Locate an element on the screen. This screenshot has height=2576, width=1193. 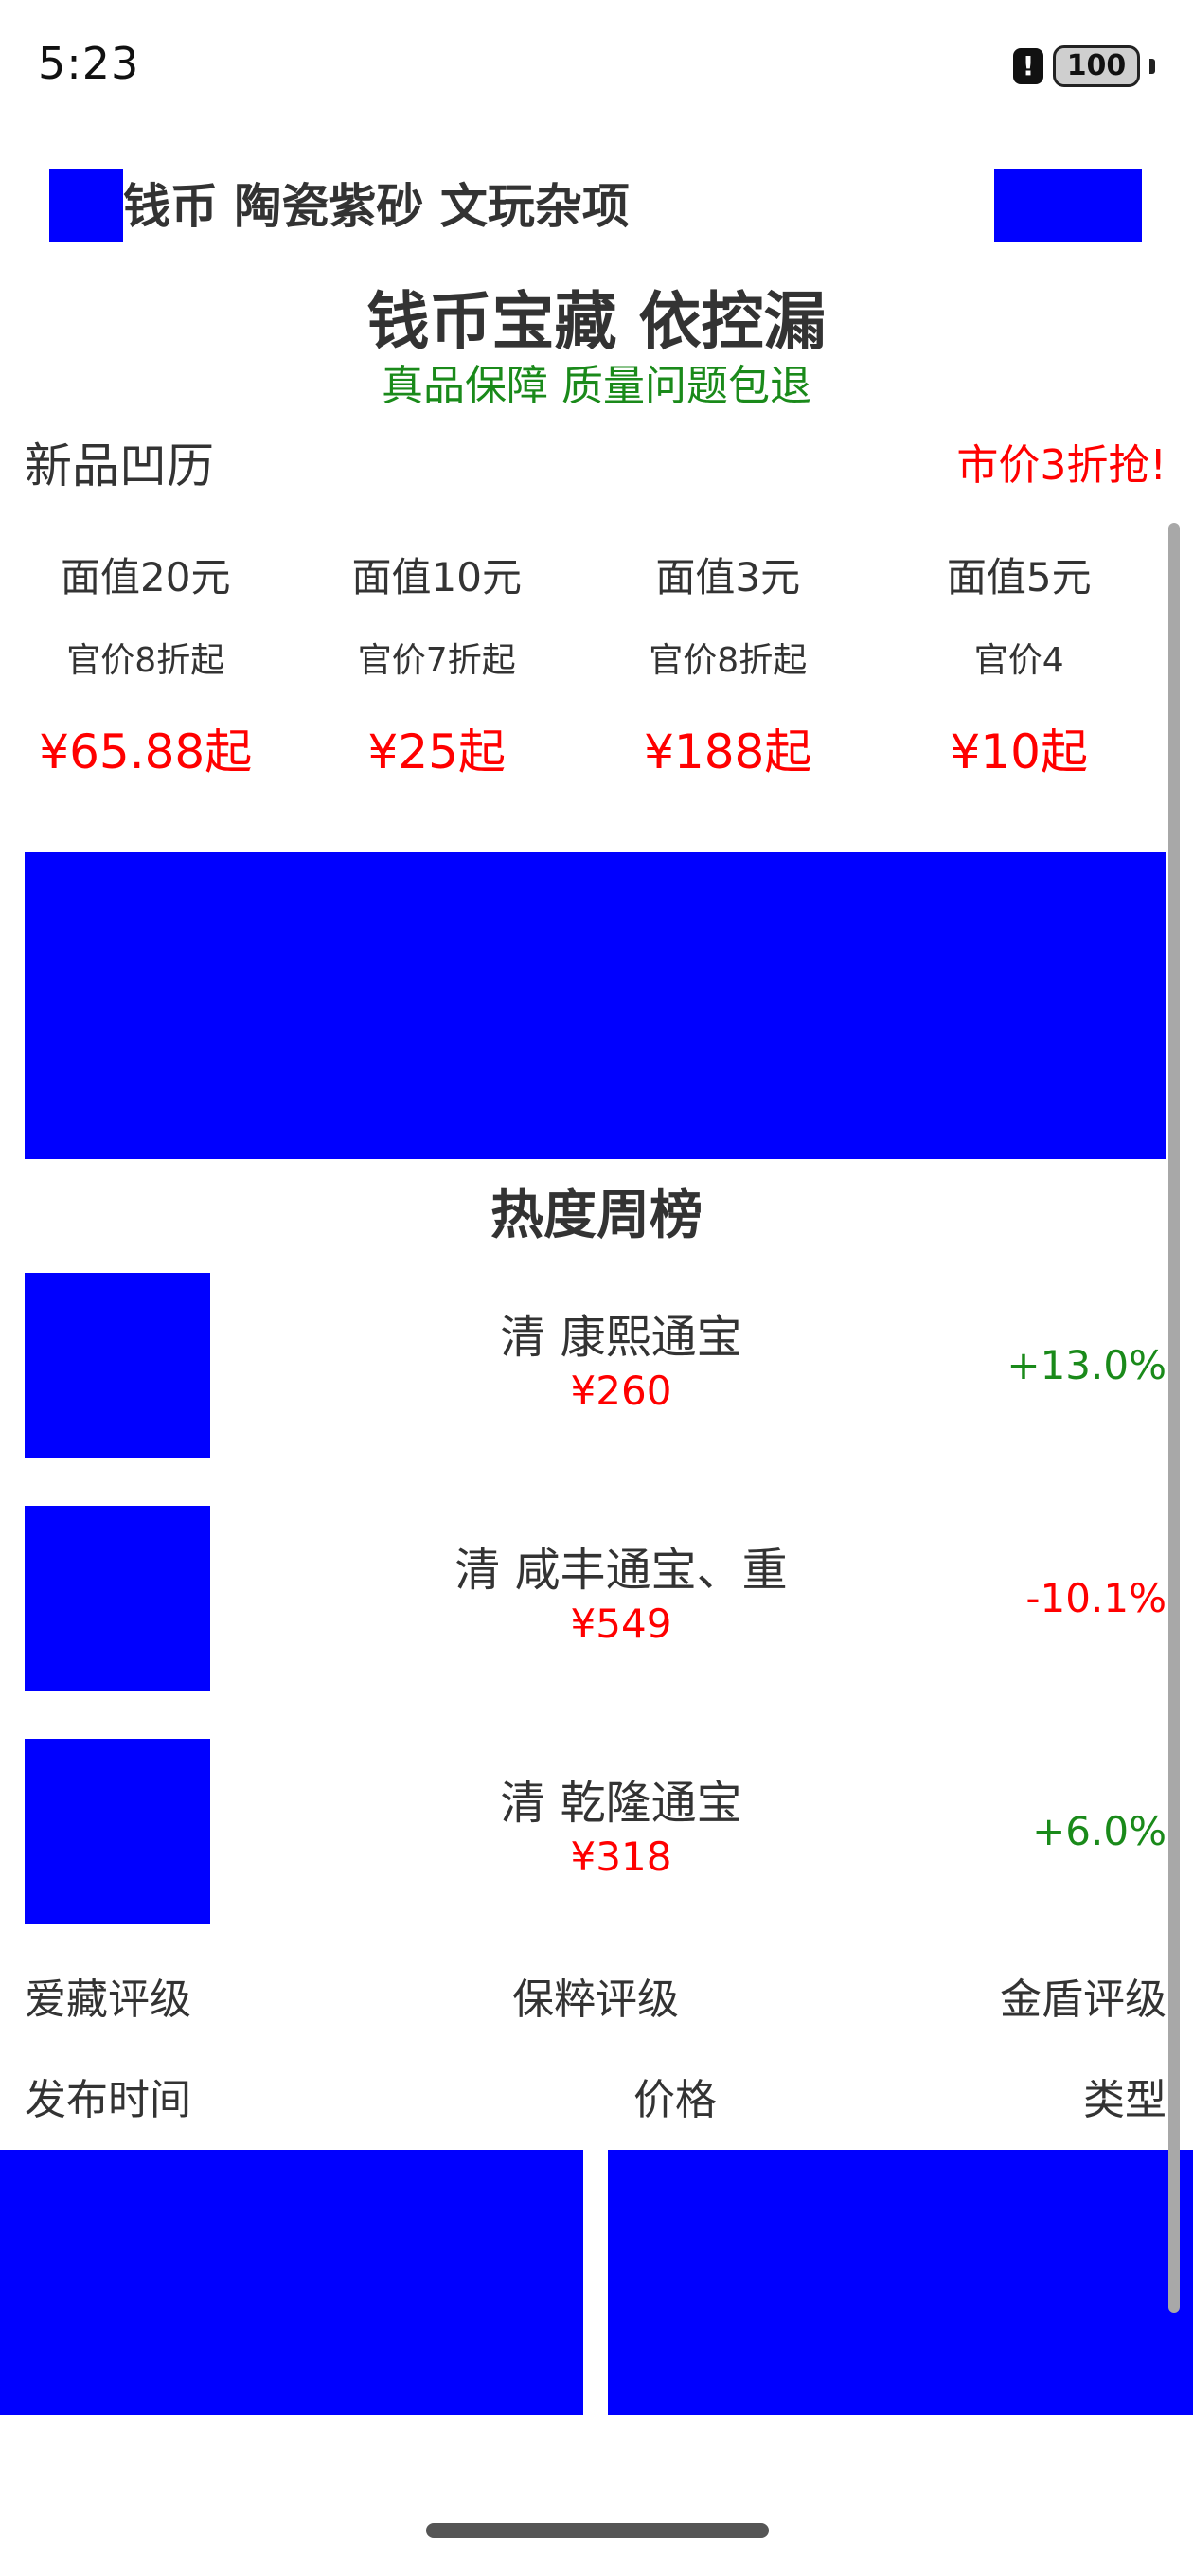
product-face-value: 面值5元 is located at coordinates (1019, 577).